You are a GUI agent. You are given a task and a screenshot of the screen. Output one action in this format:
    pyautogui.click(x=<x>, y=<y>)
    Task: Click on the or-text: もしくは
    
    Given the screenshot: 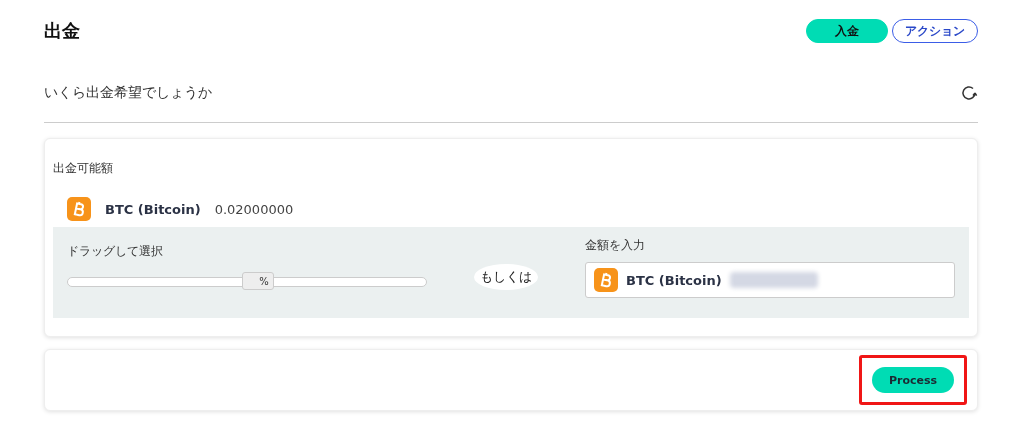 What is the action you would take?
    pyautogui.click(x=506, y=276)
    